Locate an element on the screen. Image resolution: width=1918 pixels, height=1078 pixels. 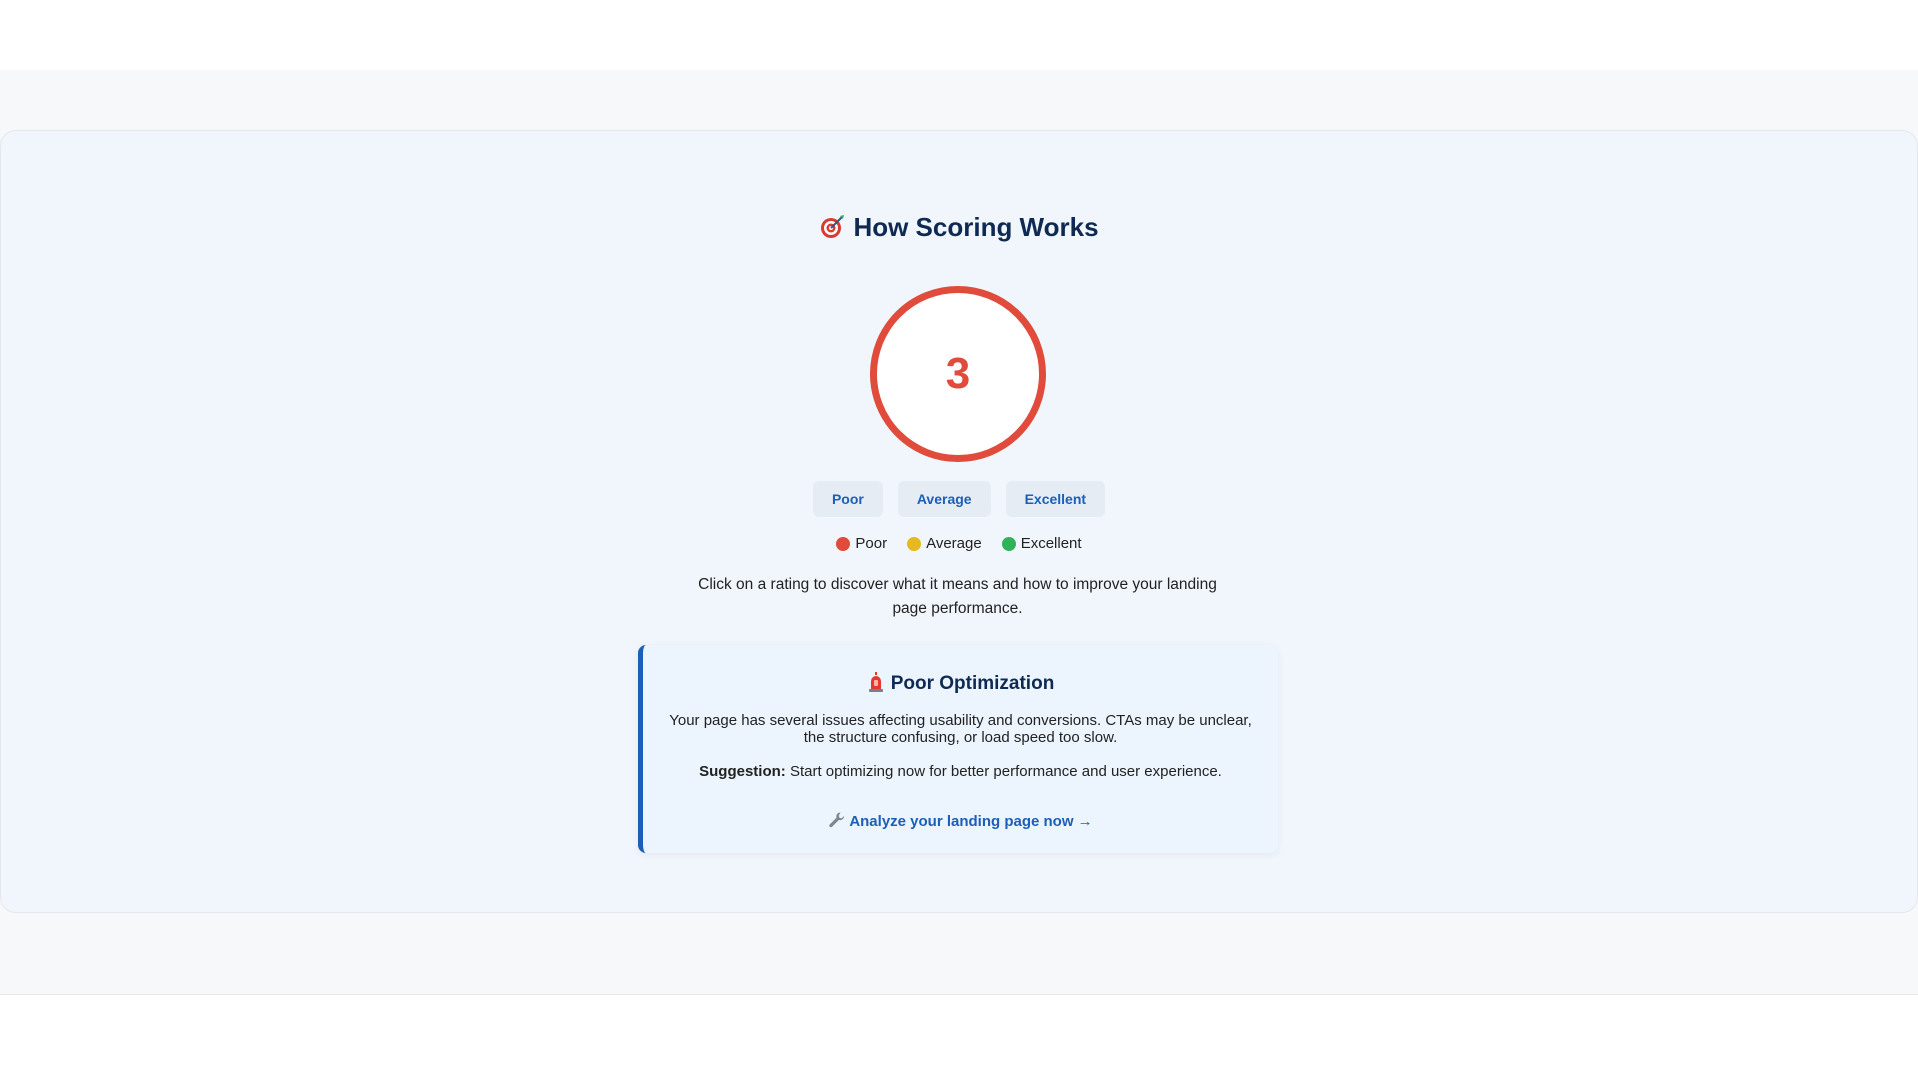
rating-buttons: Poor Average Excellent is located at coordinates (959, 499).